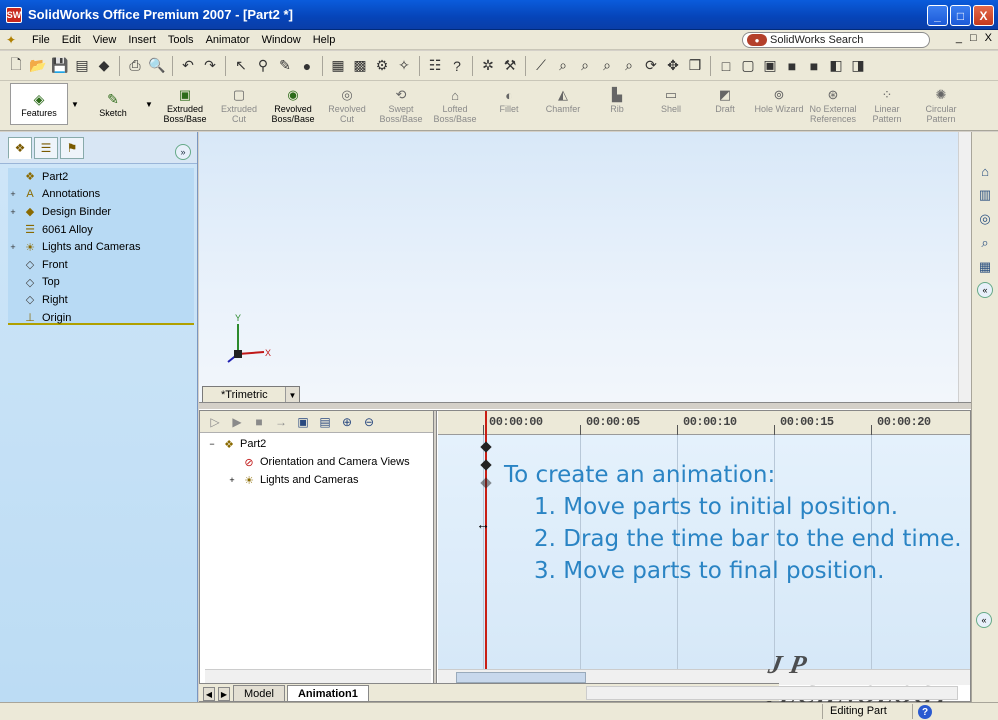 This screenshot has width=998, height=720. Describe the element at coordinates (185, 102) in the screenshot. I see `tool-extrude-boss: ▣ Extruded Boss/Base` at that location.